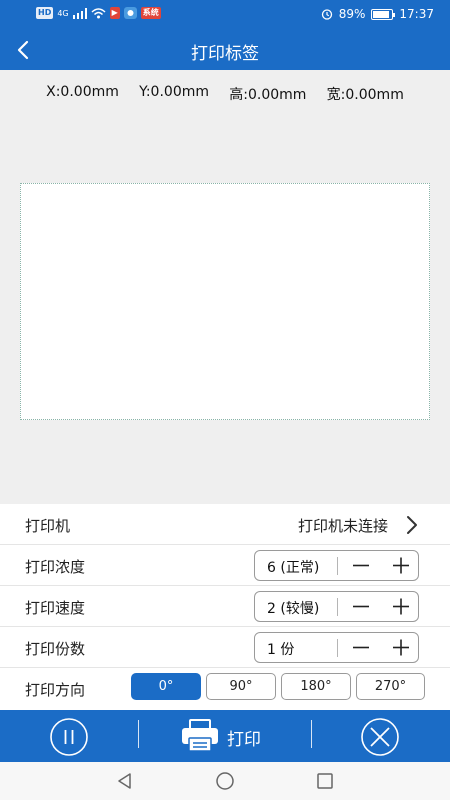  I want to click on hd-indicator: HD, so click(45, 13).